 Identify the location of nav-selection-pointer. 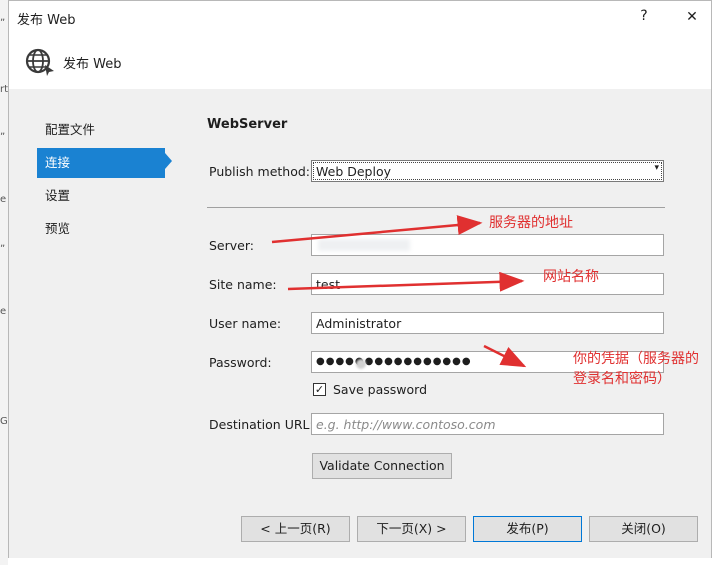
(168, 161).